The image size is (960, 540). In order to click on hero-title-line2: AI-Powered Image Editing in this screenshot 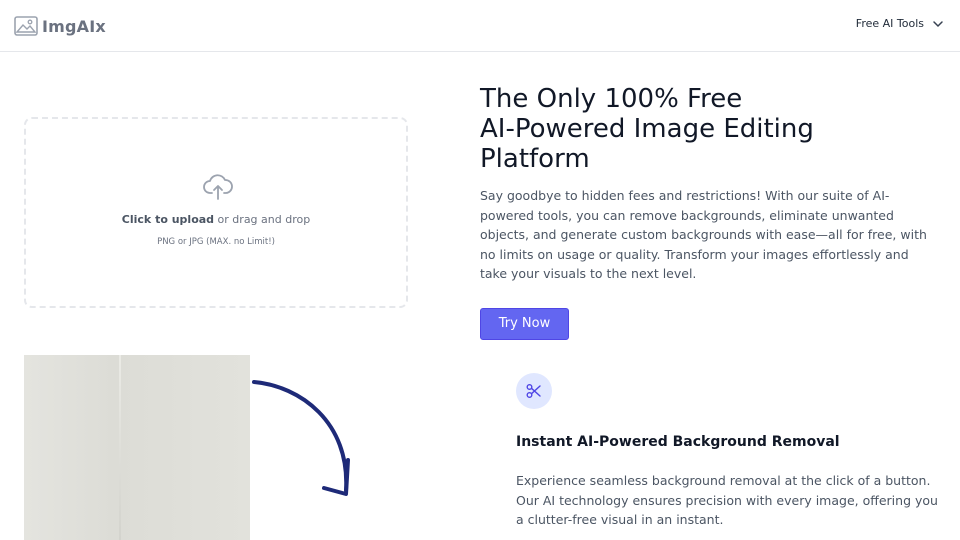, I will do `click(647, 129)`.